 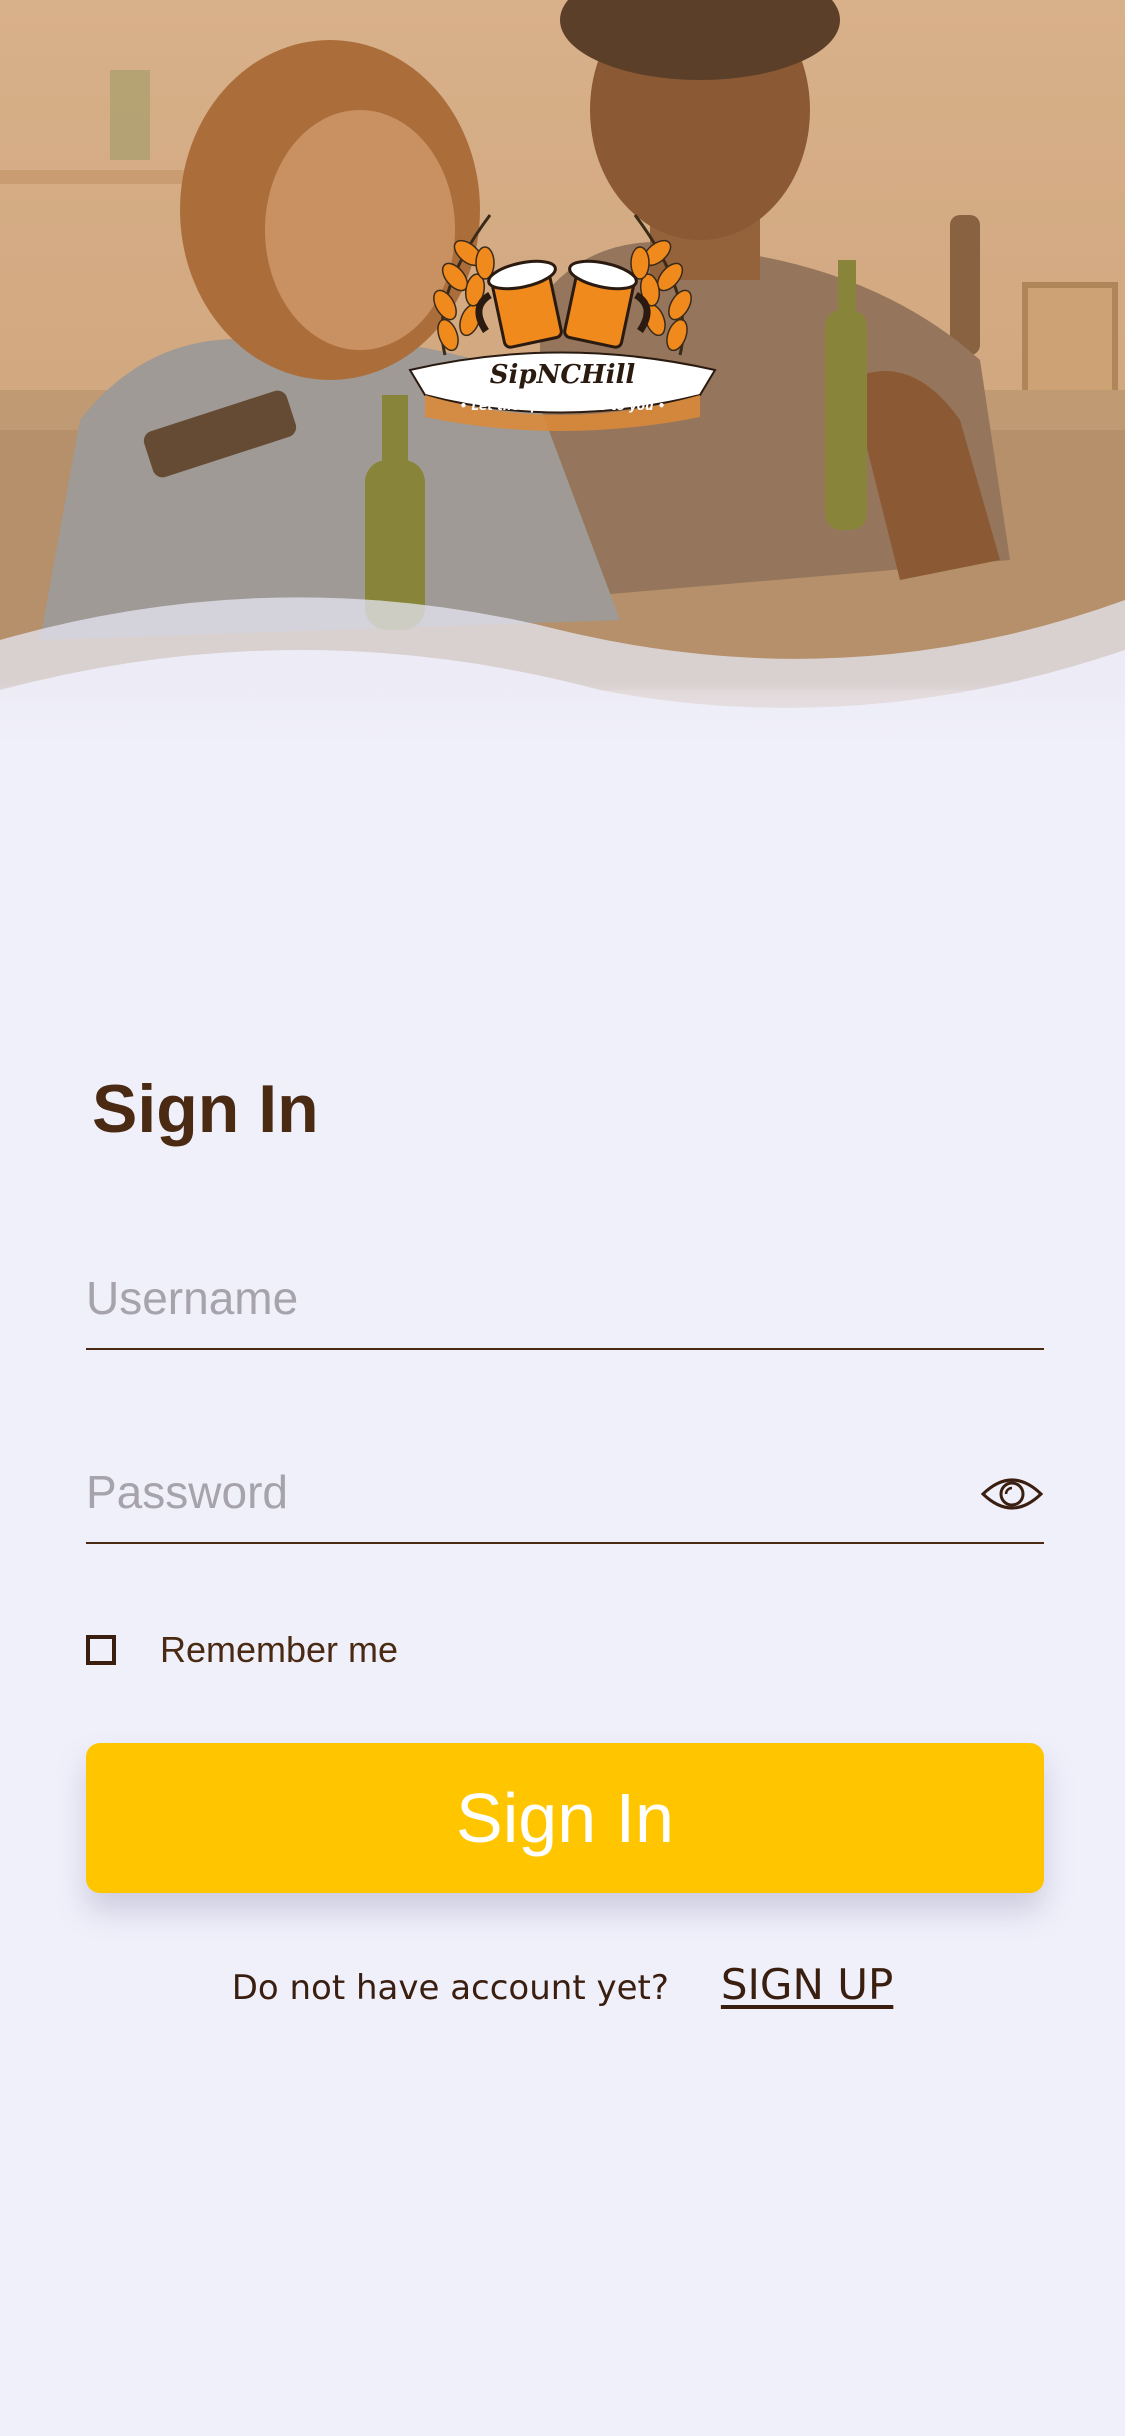 What do you see at coordinates (205, 1109) in the screenshot?
I see `page-title: Sign In` at bounding box center [205, 1109].